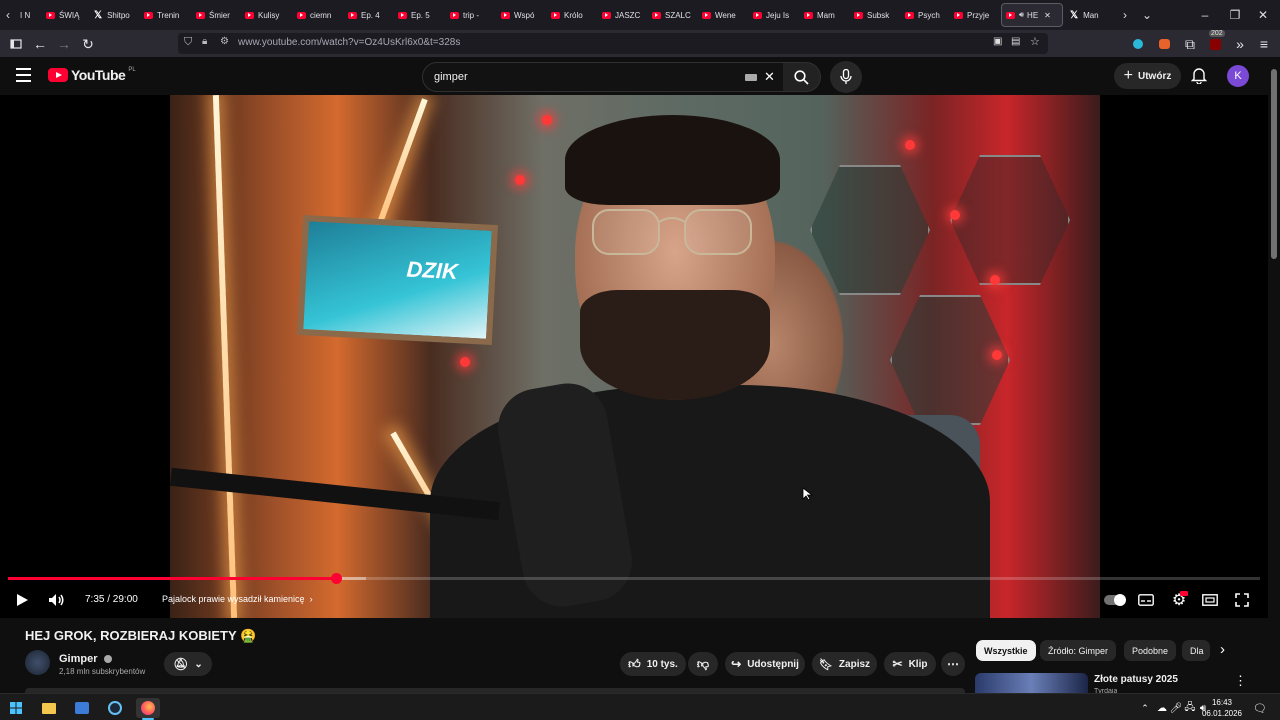  Describe the element at coordinates (16, 44) in the screenshot. I see `sidebar-toggle-icon` at that location.